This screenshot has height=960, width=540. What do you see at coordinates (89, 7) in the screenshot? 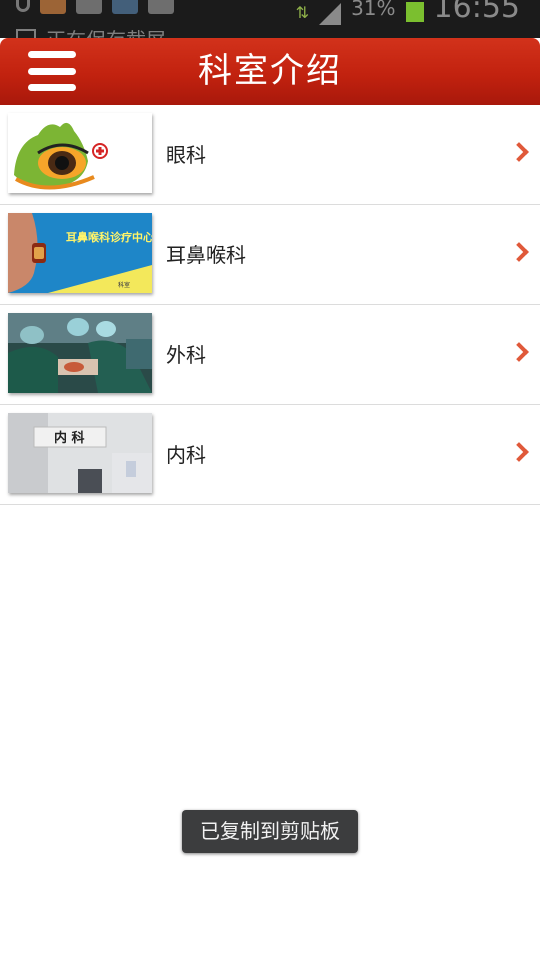
I see `image-icon` at bounding box center [89, 7].